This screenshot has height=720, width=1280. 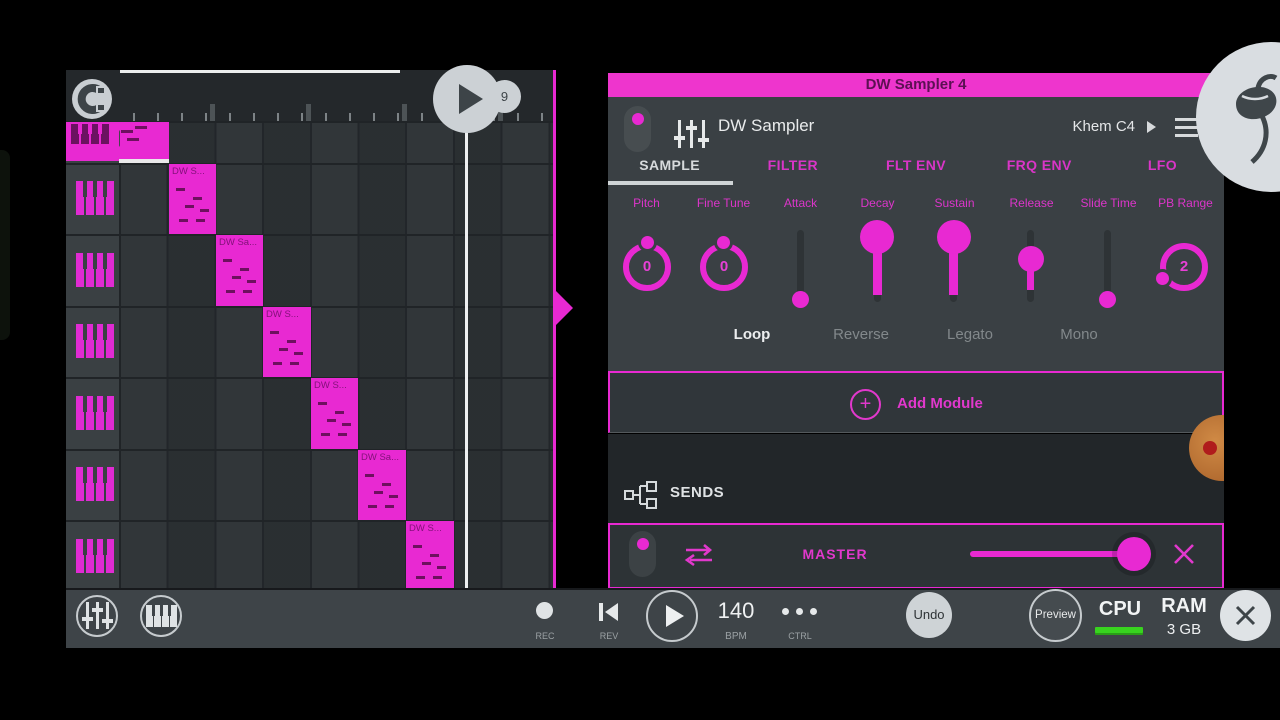 I want to click on loop-toggle: Loop, so click(x=752, y=334).